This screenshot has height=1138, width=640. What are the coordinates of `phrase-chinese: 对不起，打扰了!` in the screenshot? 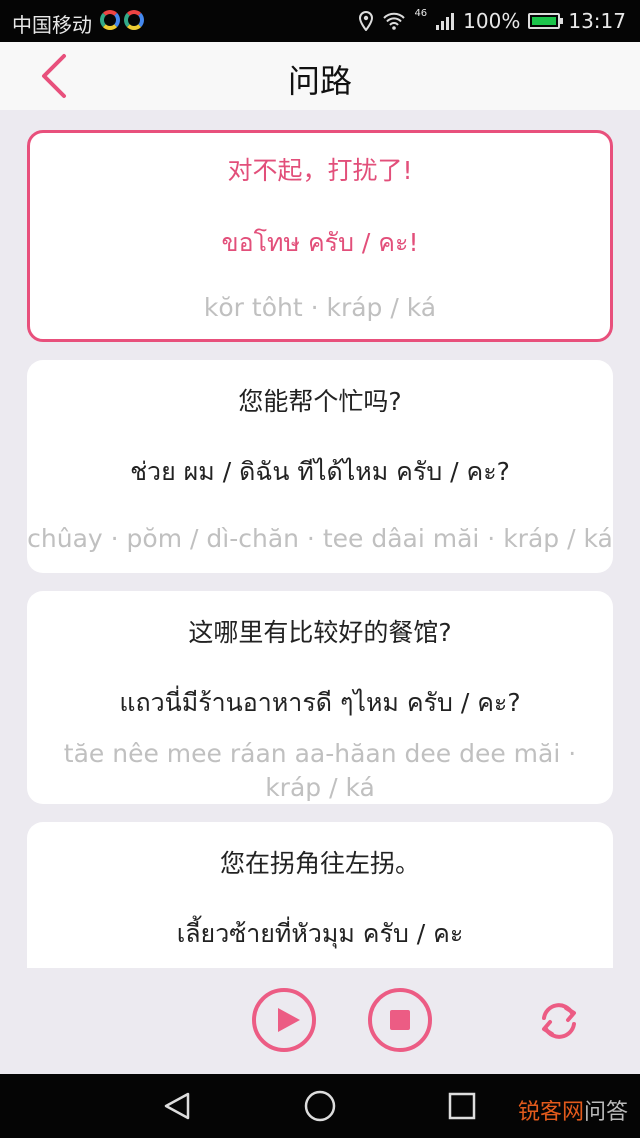 It's located at (320, 170).